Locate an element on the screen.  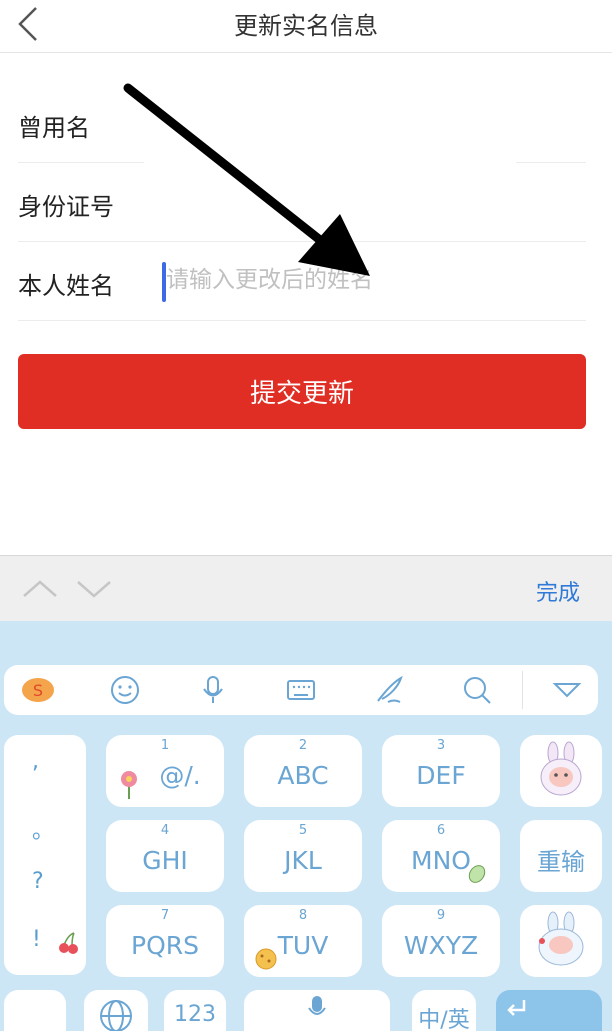
keyboard-layout-icon is located at coordinates (301, 690).